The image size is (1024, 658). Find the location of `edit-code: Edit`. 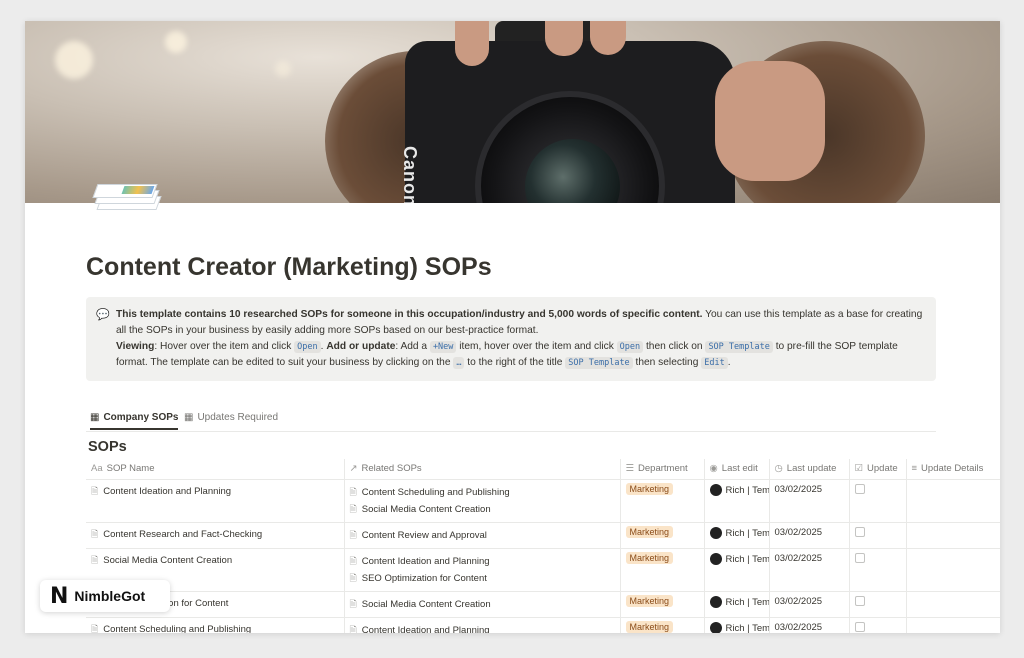

edit-code: Edit is located at coordinates (714, 363).